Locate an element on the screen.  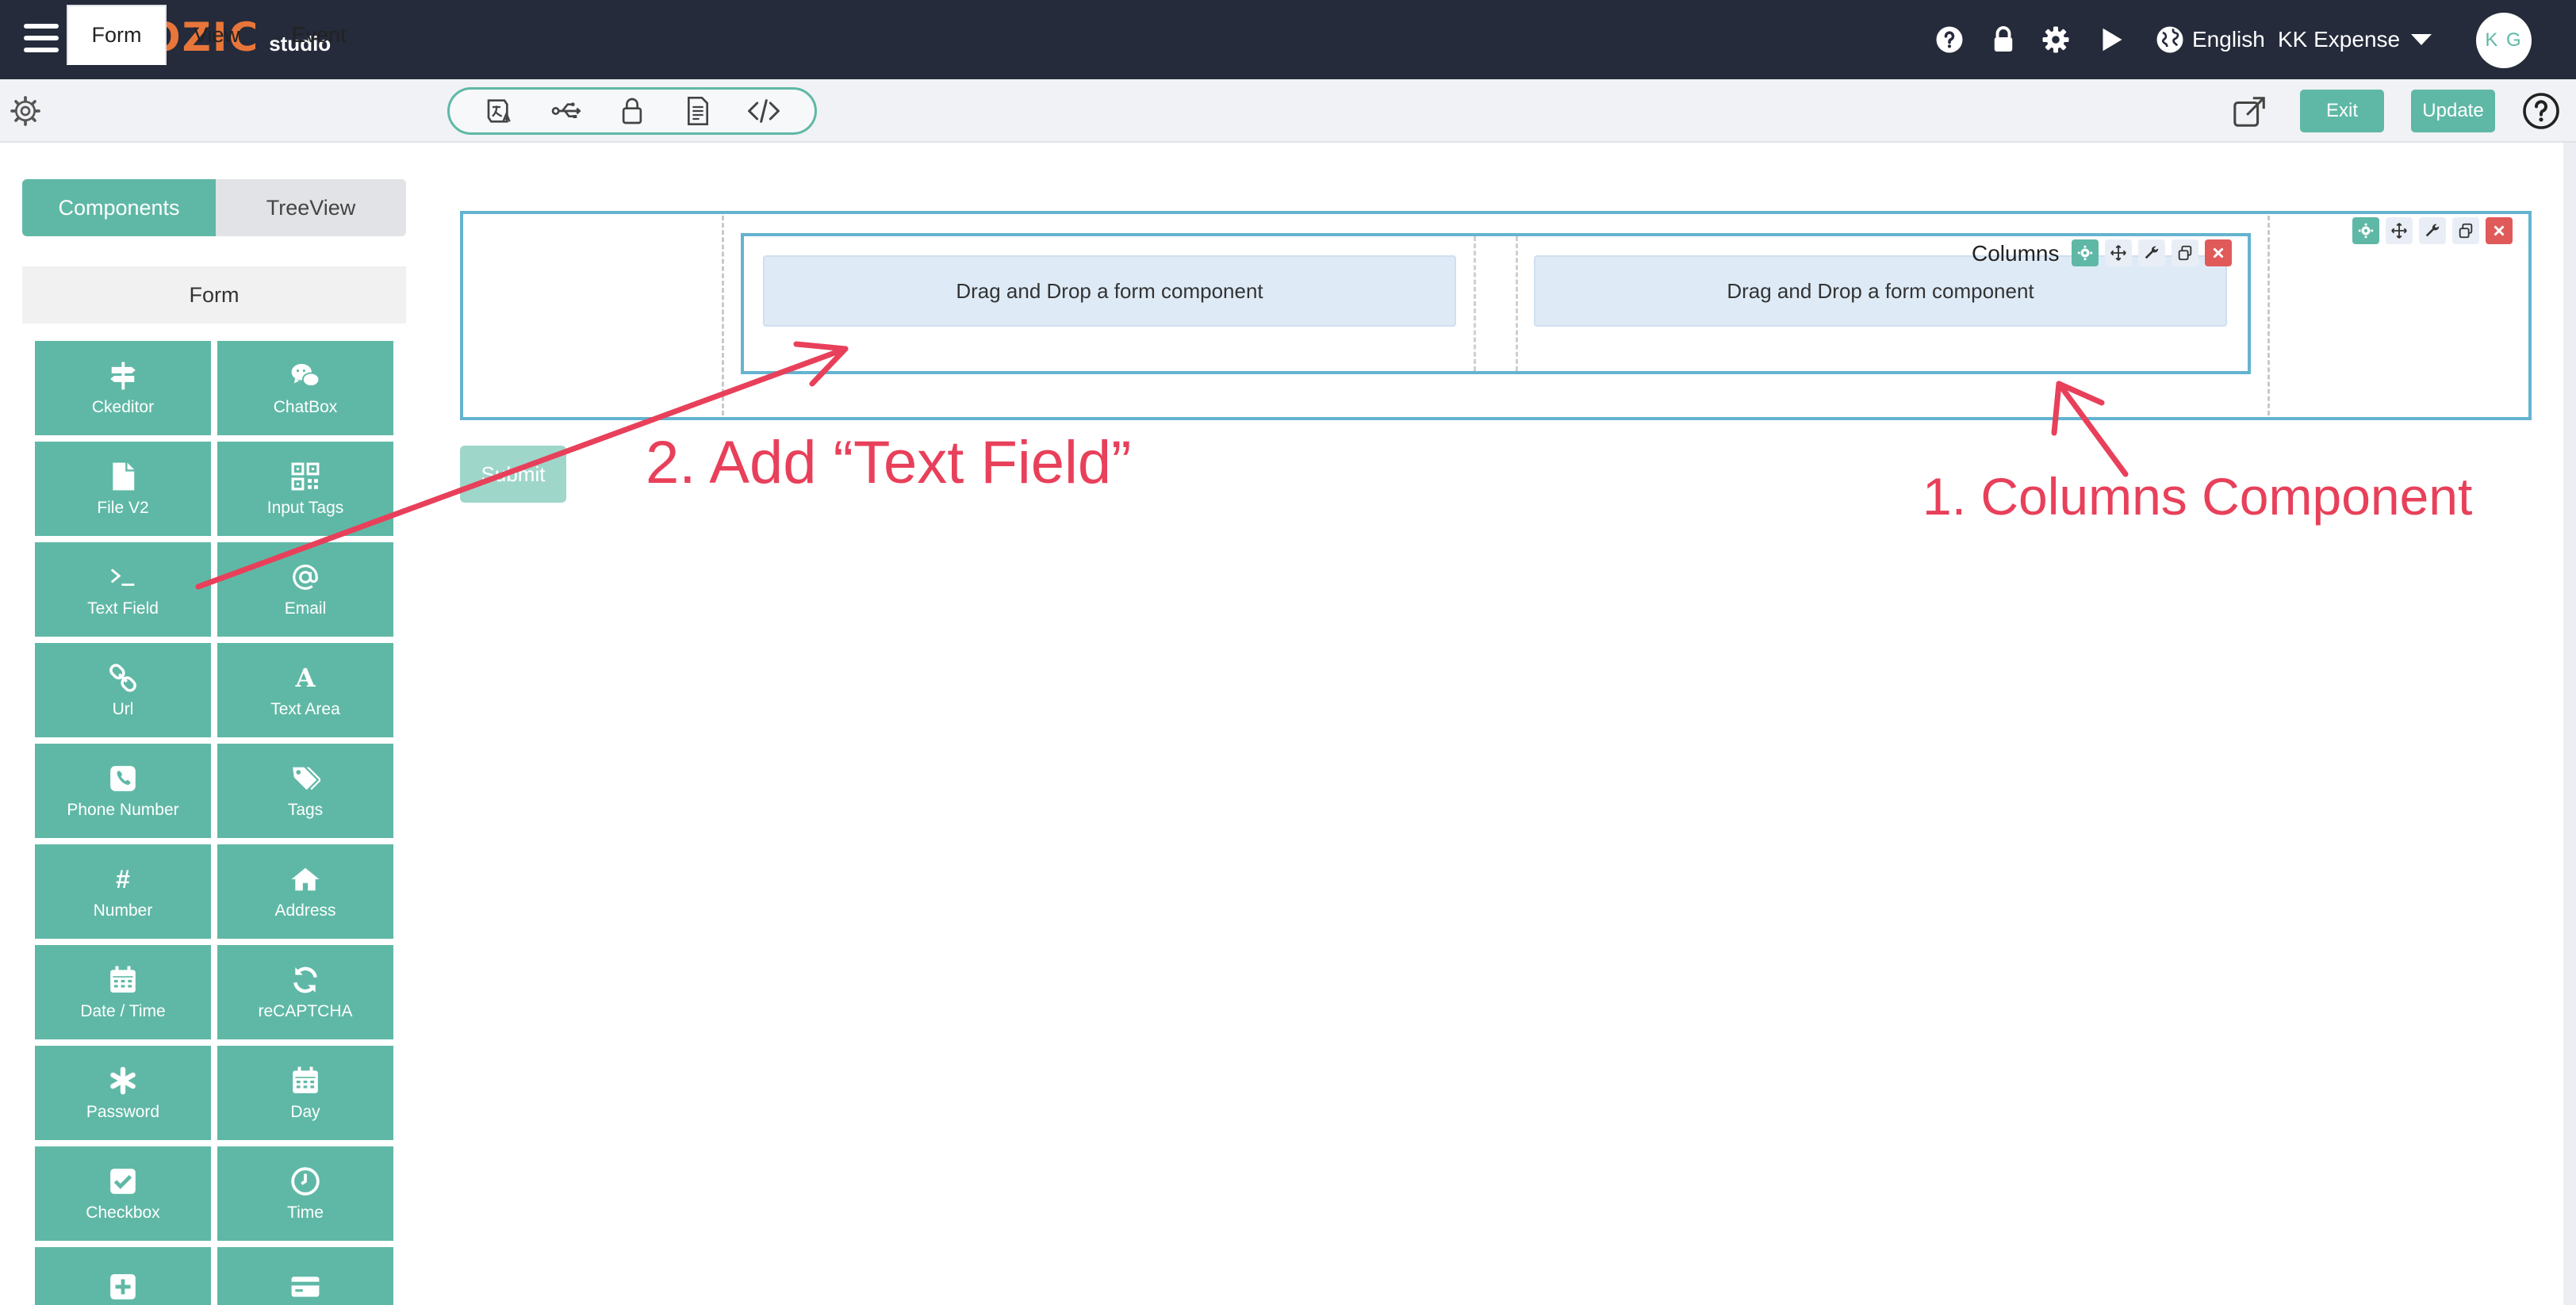
update-button: Update is located at coordinates (2453, 111).